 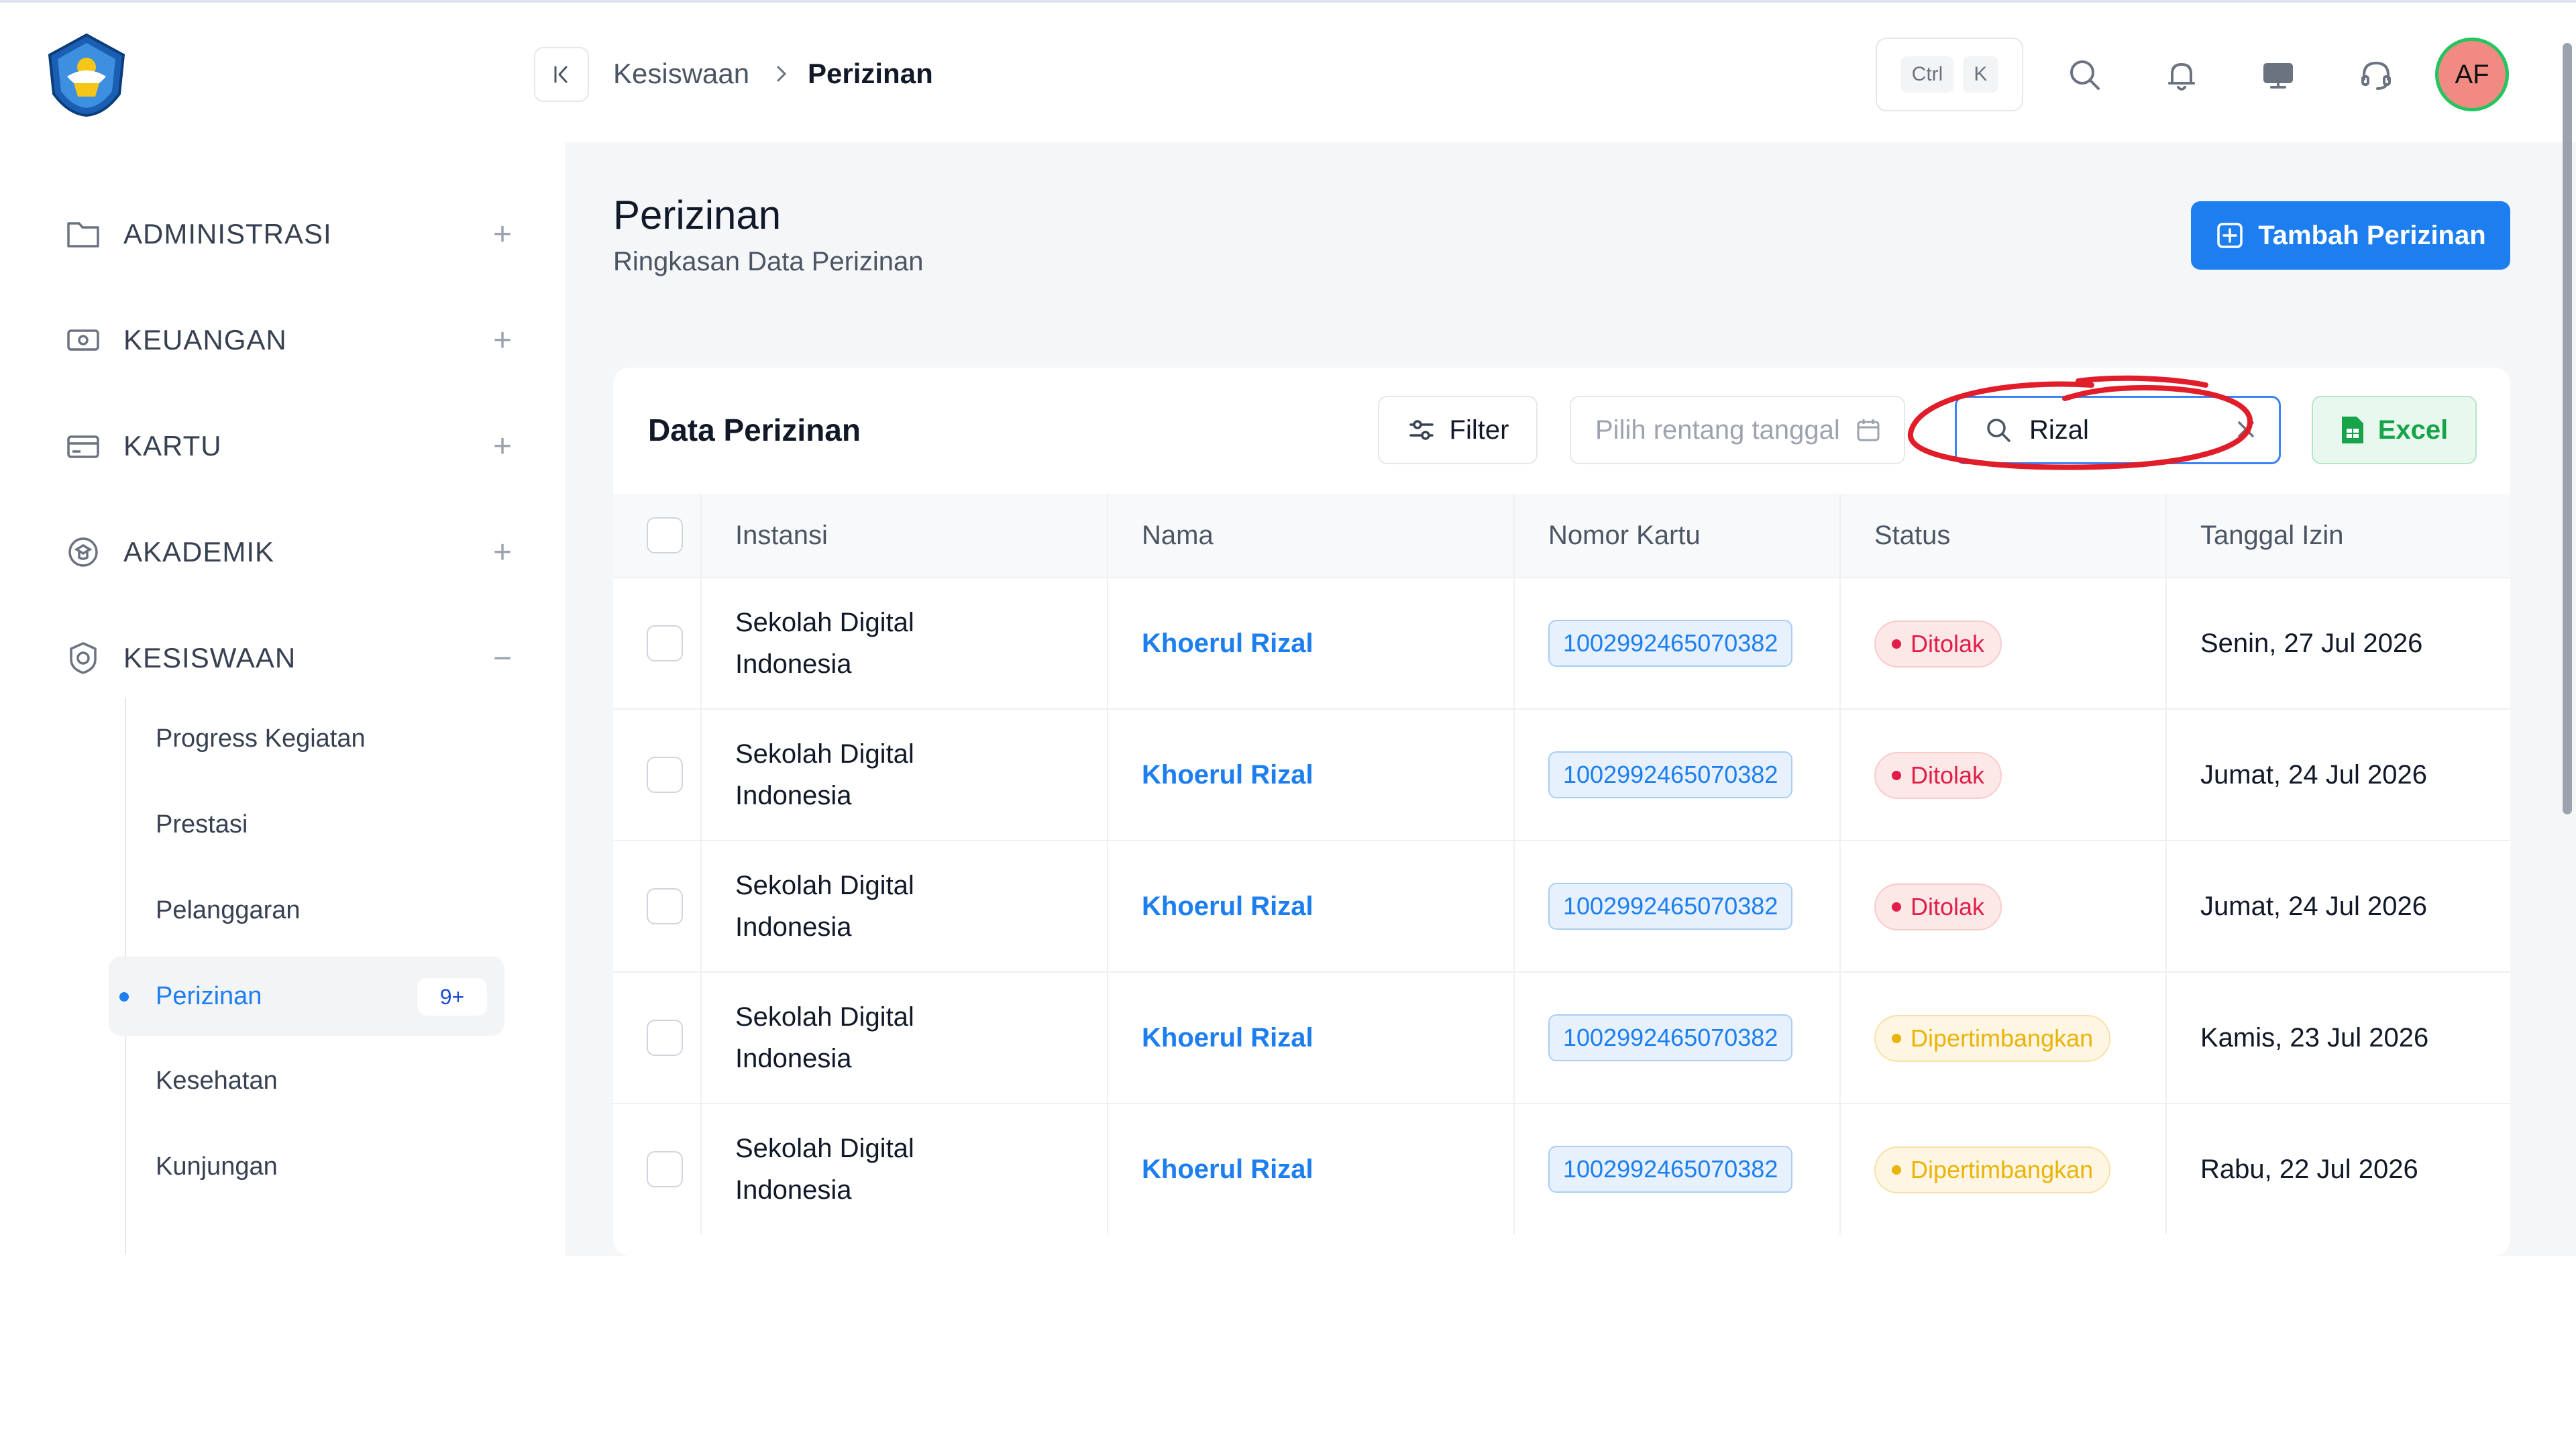 What do you see at coordinates (228, 910) in the screenshot?
I see `sidebar-subitem-pelanggaran: Pelanggaran` at bounding box center [228, 910].